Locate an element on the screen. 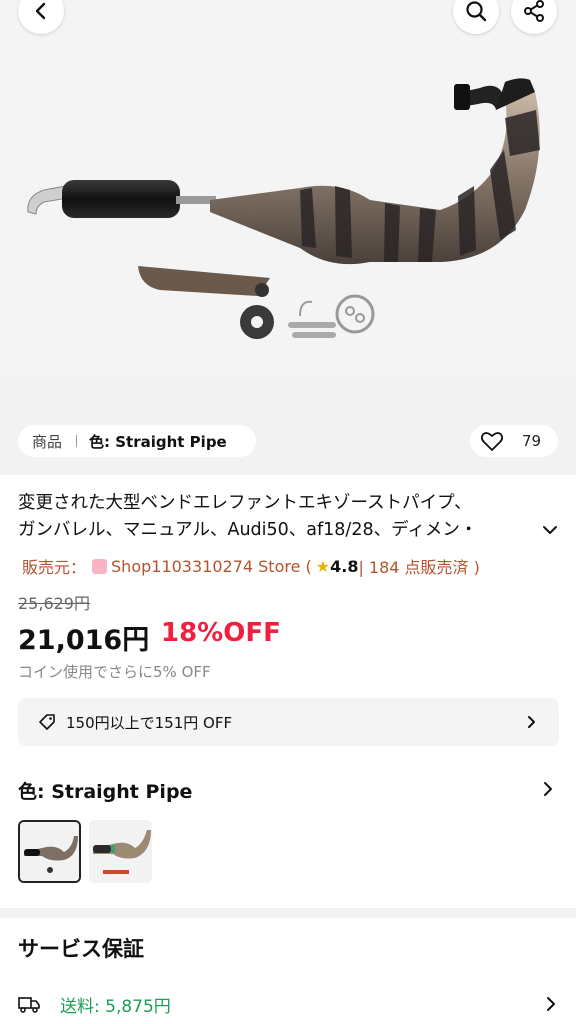  color-swatch-straight-pipe is located at coordinates (49, 851).